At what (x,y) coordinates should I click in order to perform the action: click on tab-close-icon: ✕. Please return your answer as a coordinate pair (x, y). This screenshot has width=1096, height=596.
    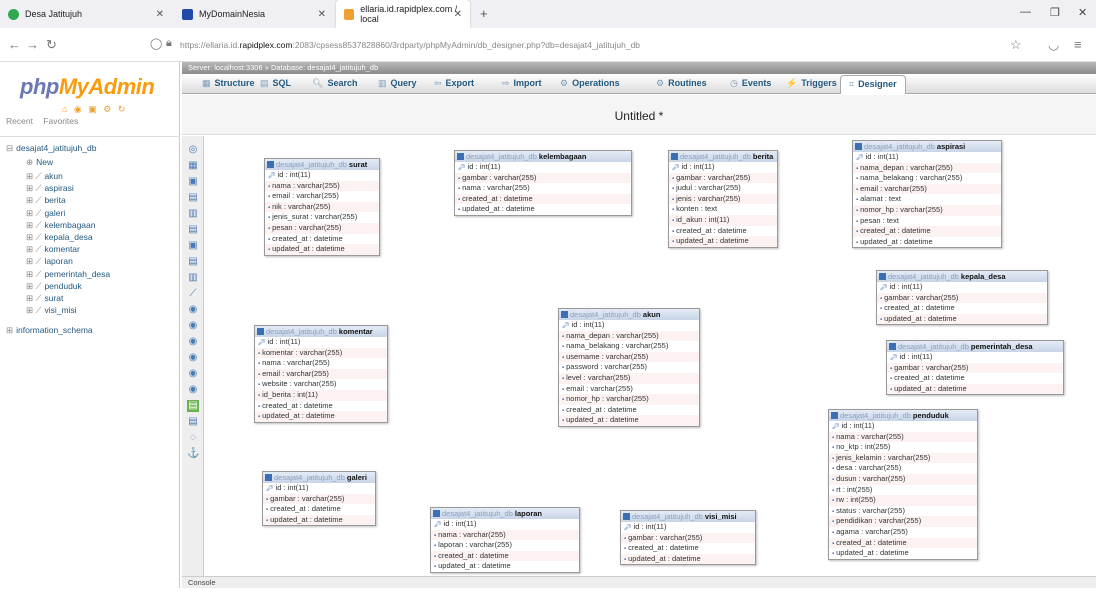
    Looking at the image, I should click on (160, 14).